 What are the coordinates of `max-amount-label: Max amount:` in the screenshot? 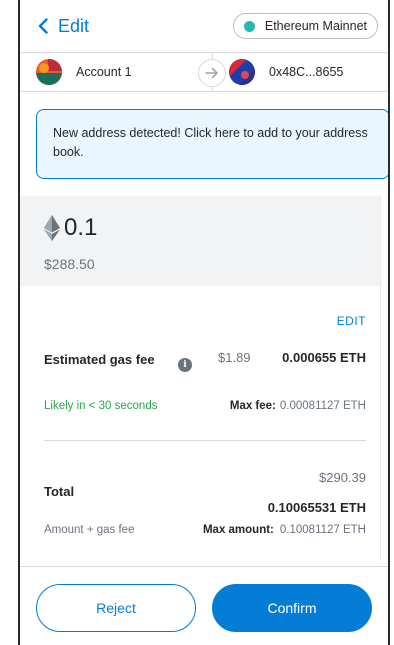 It's located at (238, 530).